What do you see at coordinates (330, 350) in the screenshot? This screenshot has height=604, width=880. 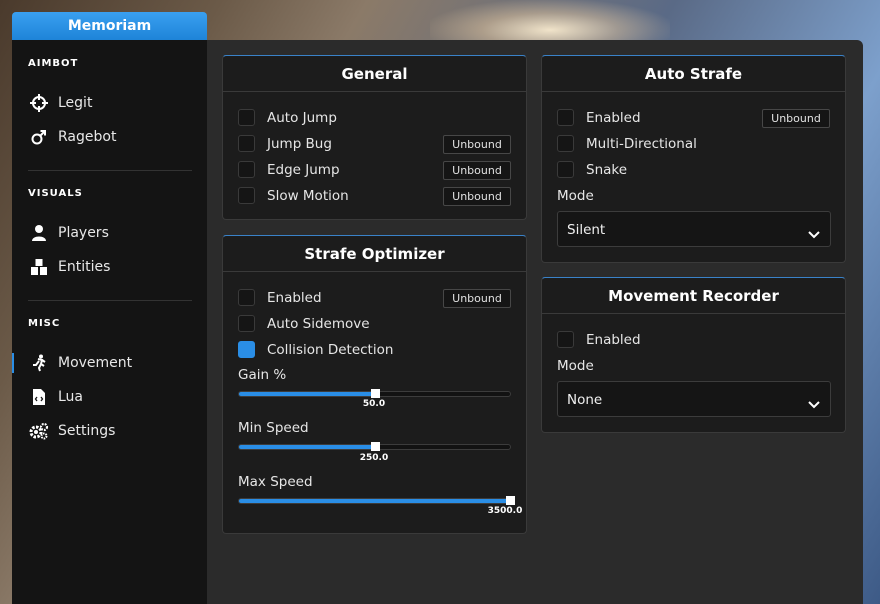 I see `checkbox-label: Collision Detection` at bounding box center [330, 350].